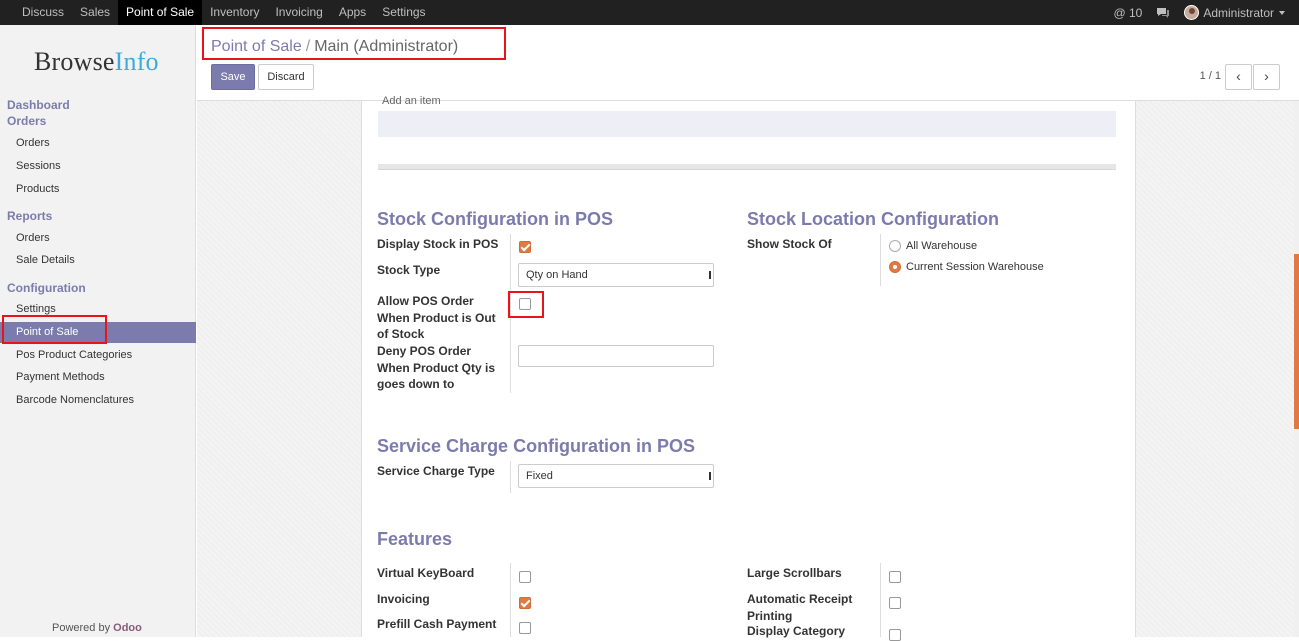 The image size is (1299, 641). I want to click on sidebar-section-orders: Orders, so click(27, 121).